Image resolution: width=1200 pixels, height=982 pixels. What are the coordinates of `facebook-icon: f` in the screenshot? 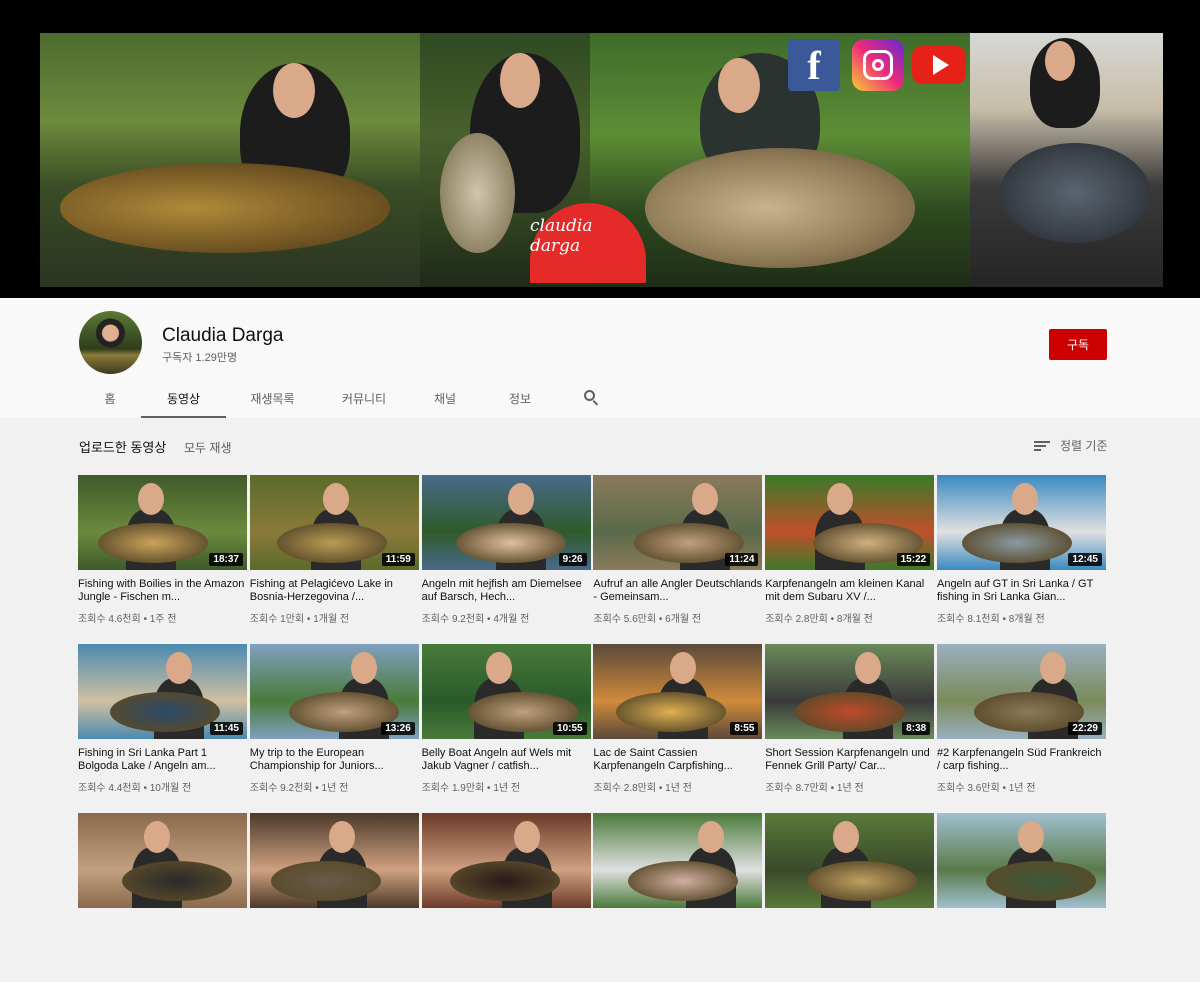 It's located at (814, 65).